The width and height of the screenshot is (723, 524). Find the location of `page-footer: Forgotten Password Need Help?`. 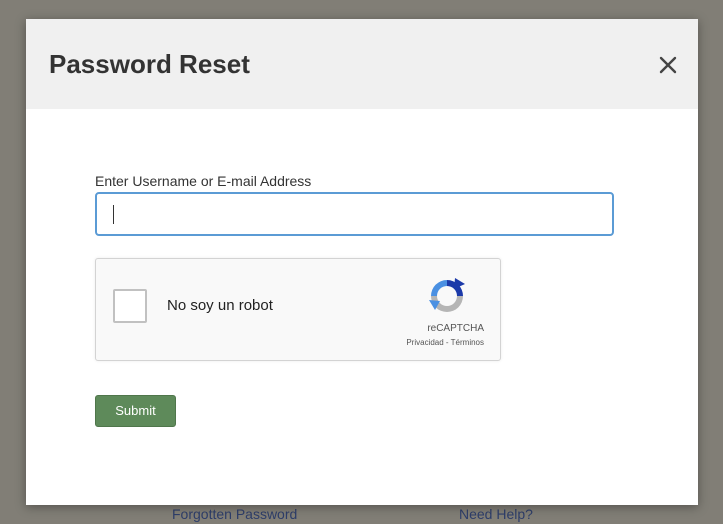

page-footer: Forgotten Password Need Help? is located at coordinates (361, 515).